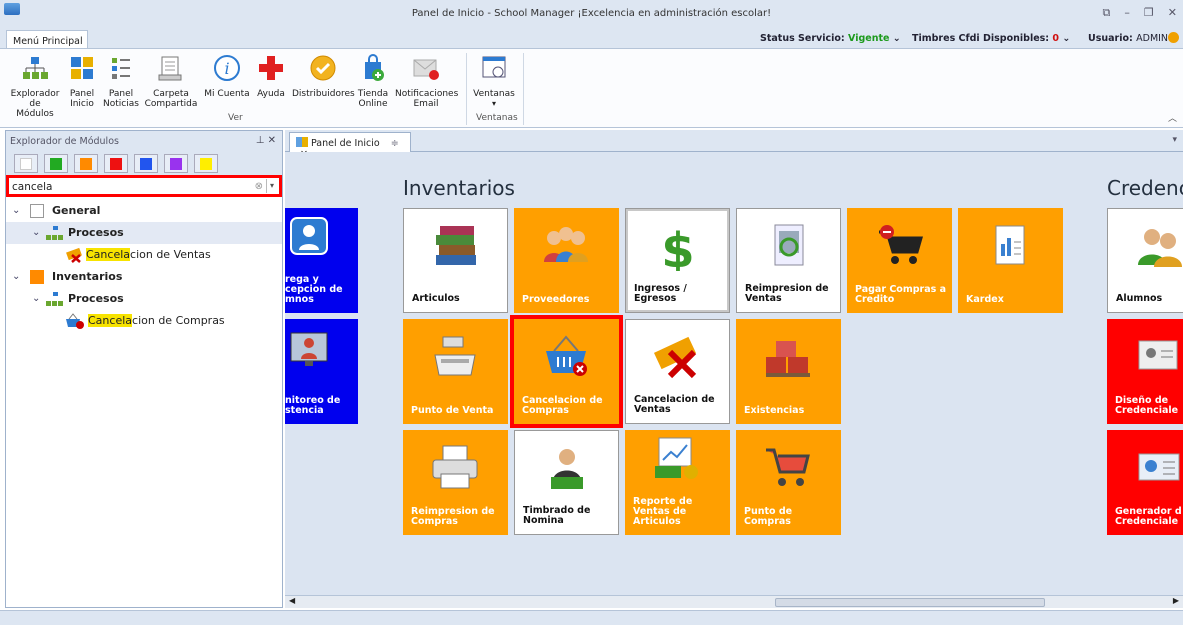  What do you see at coordinates (323, 94) in the screenshot?
I see `distribuidores-label: Distribuidores` at bounding box center [323, 94].